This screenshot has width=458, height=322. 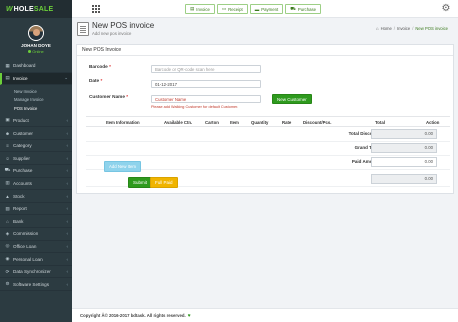 I want to click on sidebar-item-software-settings: ⚙ Software Settings ‹, so click(x=36, y=284).